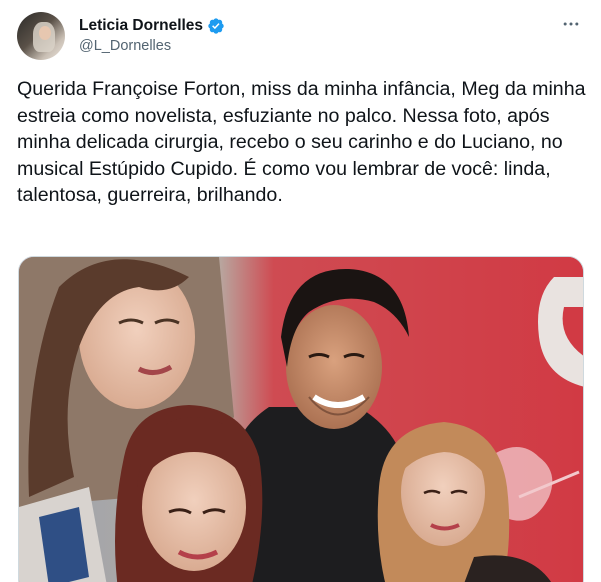 Image resolution: width=601 pixels, height=582 pixels. I want to click on author-handle: @L_Dornelles, so click(152, 46).